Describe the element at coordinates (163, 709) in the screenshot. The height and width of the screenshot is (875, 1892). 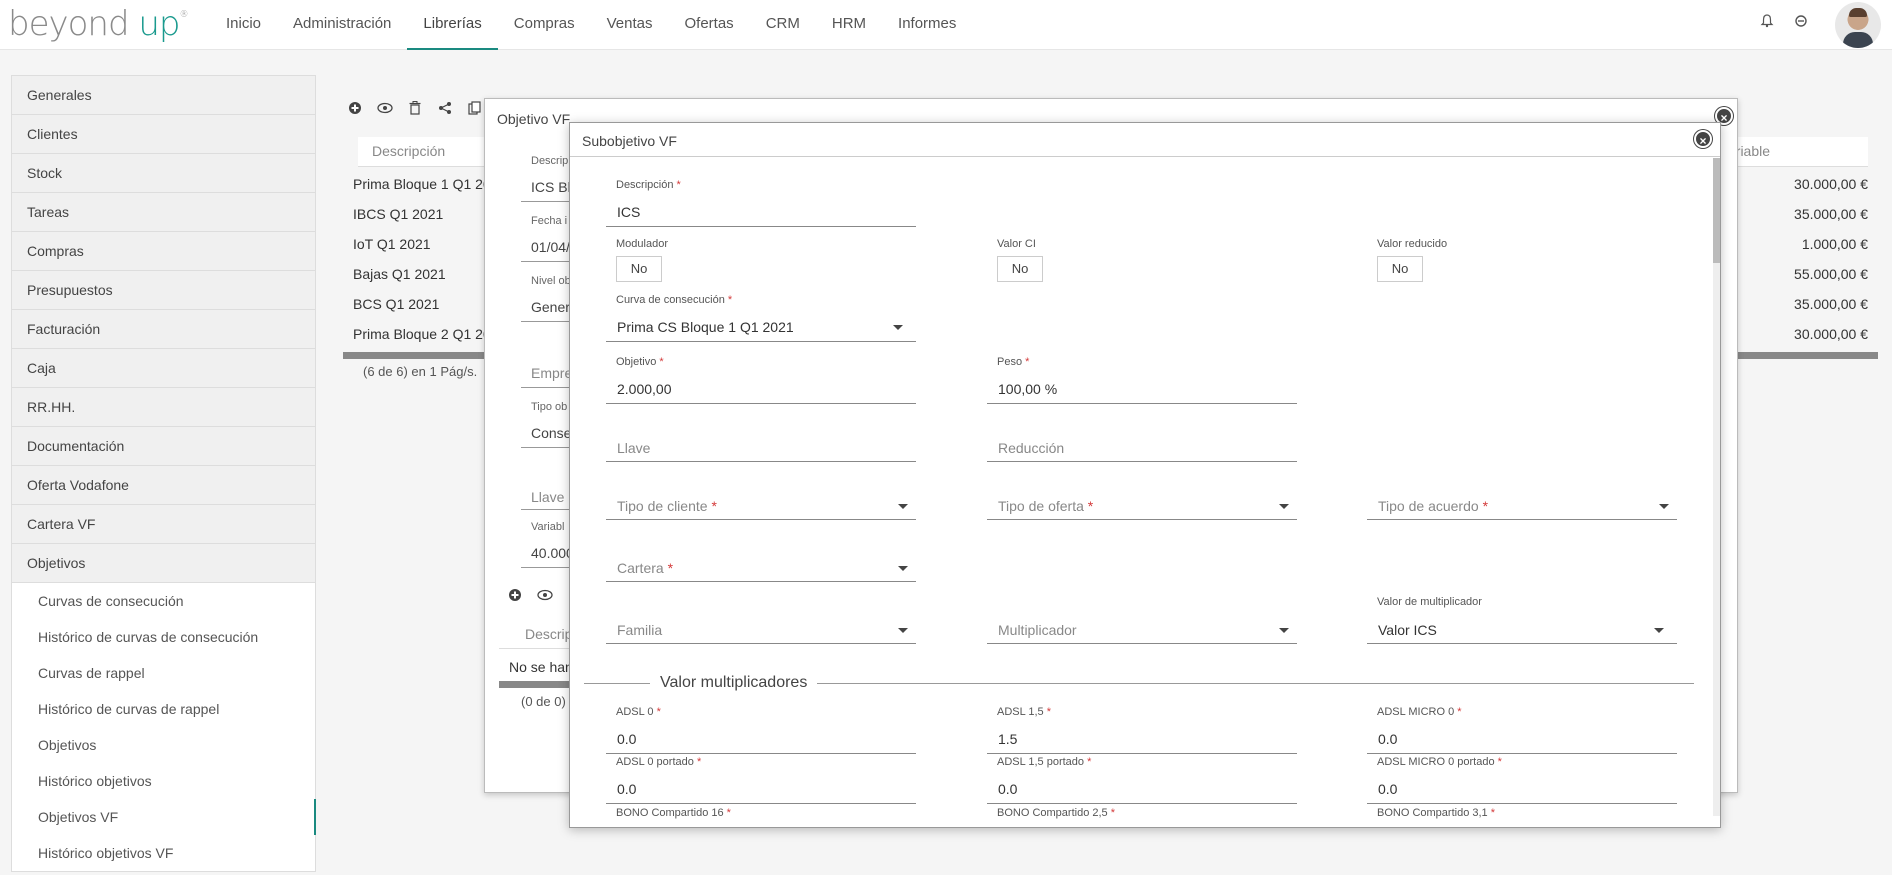
I see `sidebar-subitem-historico-curvas-rappel: Histórico de curvas de rappel` at that location.